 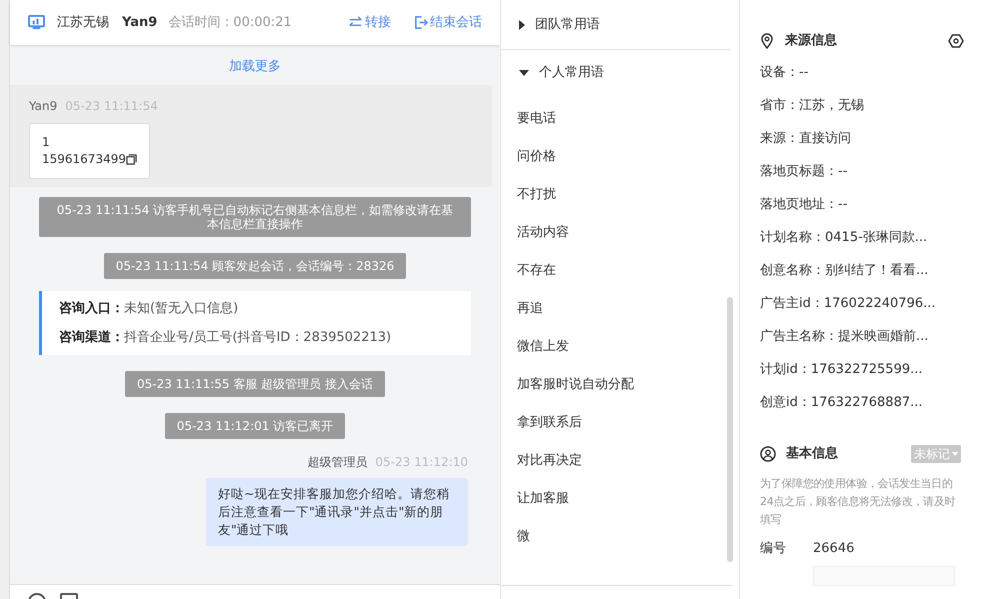 What do you see at coordinates (804, 205) in the screenshot?
I see `source-info-line: 落地页地址：--` at bounding box center [804, 205].